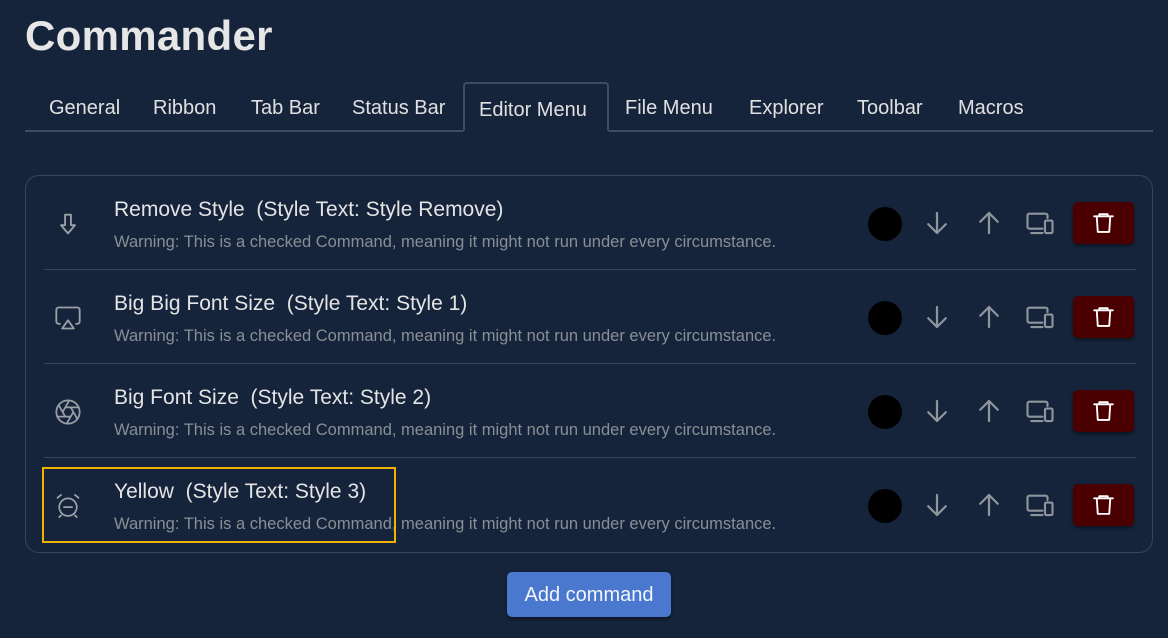  I want to click on tab-file-menu: File Menu, so click(669, 106).